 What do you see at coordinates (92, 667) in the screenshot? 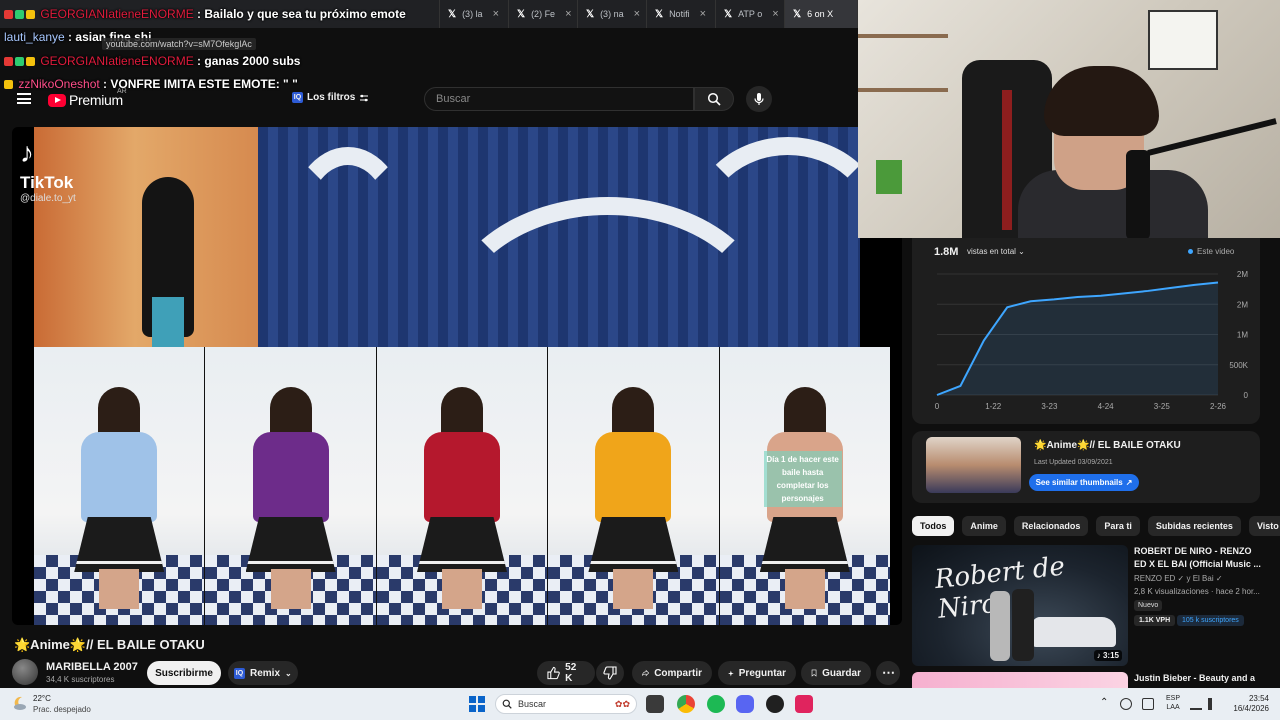
I see `channel-name: MARIBELLA 2007` at bounding box center [92, 667].